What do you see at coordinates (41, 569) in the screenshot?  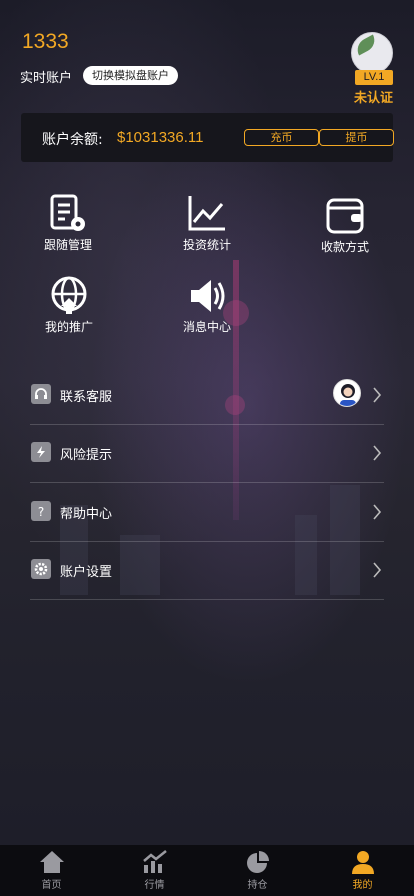 I see `gear-icon` at bounding box center [41, 569].